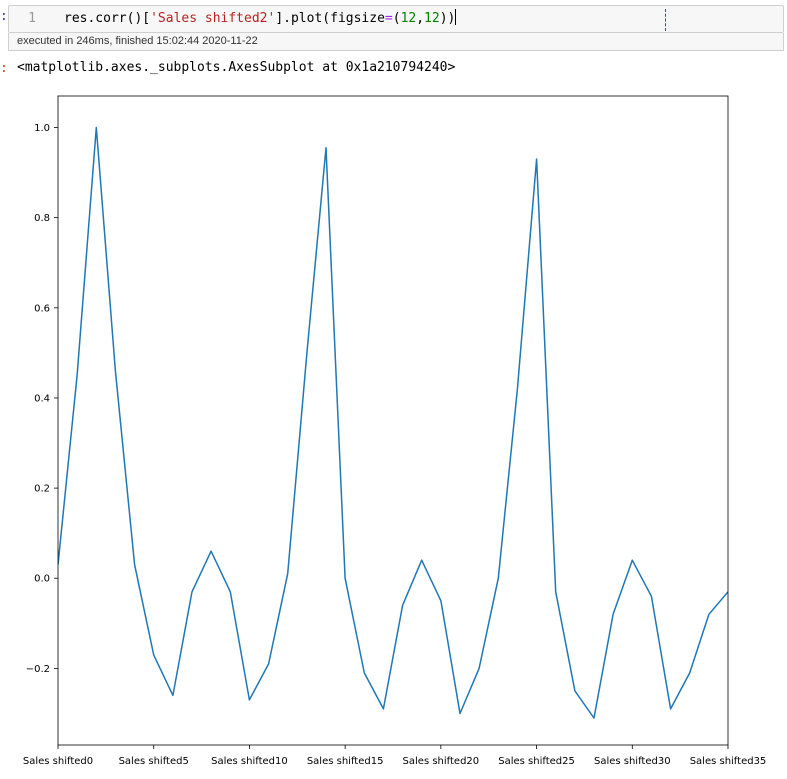  I want to click on x-tick-label: Sales shifted5, so click(154, 761).